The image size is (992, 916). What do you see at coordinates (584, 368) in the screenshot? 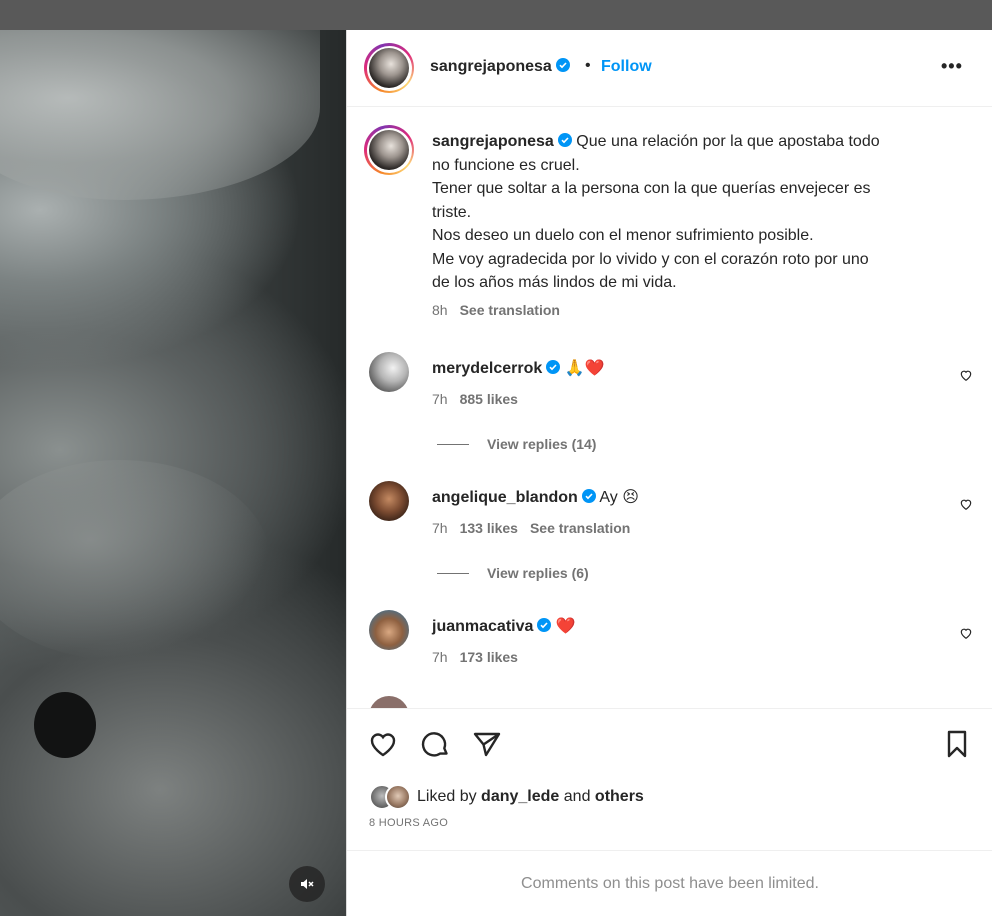
I see `comment-text: 🙏❤️` at bounding box center [584, 368].